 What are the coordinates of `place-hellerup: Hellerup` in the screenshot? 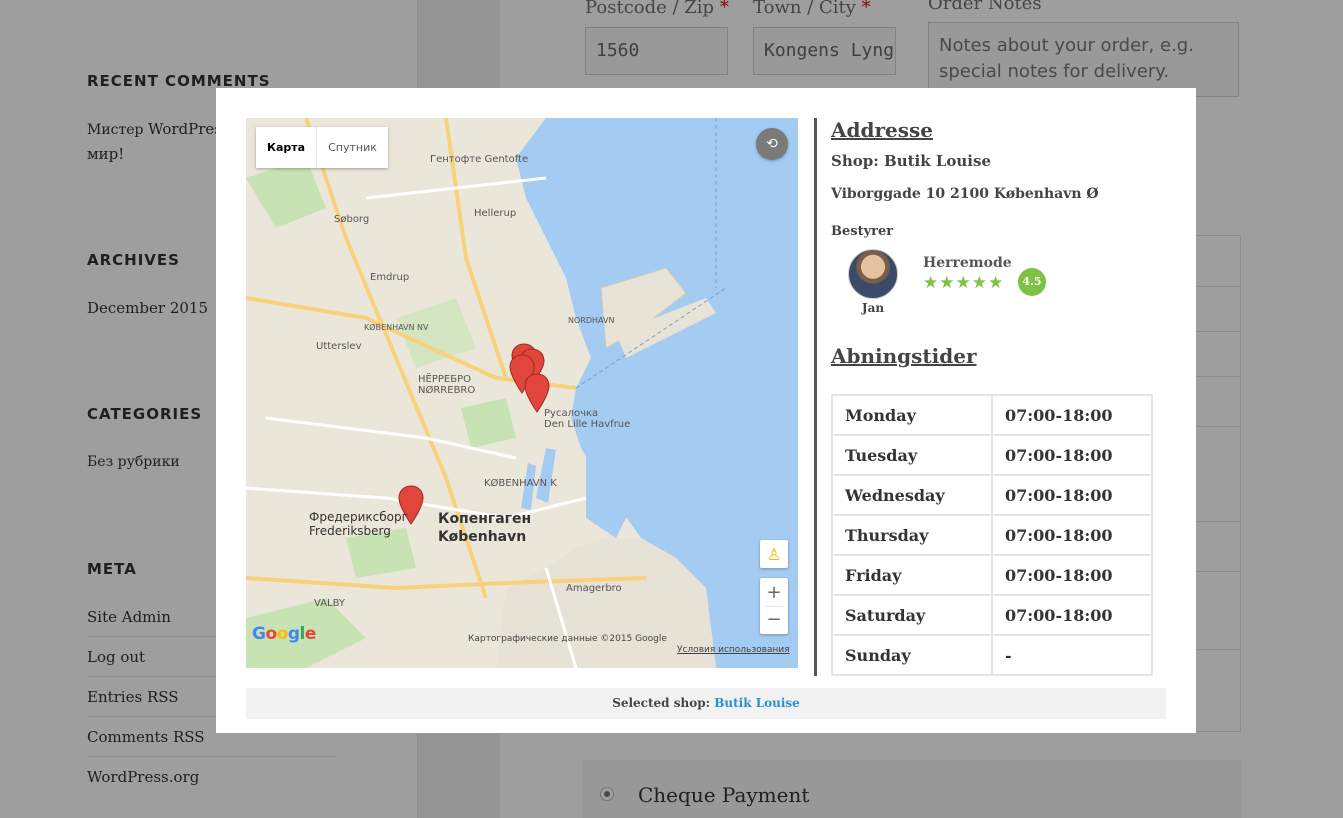 It's located at (495, 213).